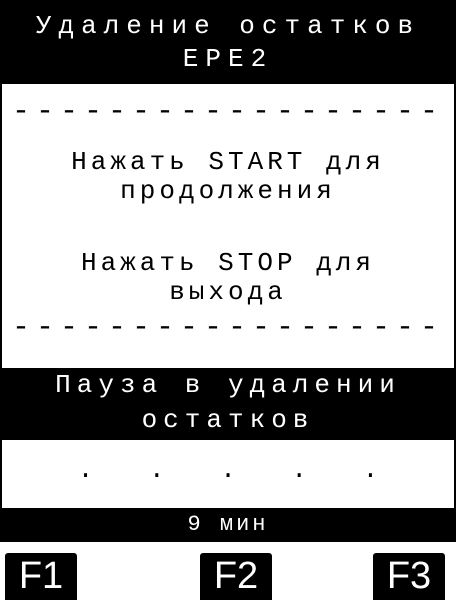 This screenshot has height=600, width=457. I want to click on title-line-2: EPE2, so click(228, 59).